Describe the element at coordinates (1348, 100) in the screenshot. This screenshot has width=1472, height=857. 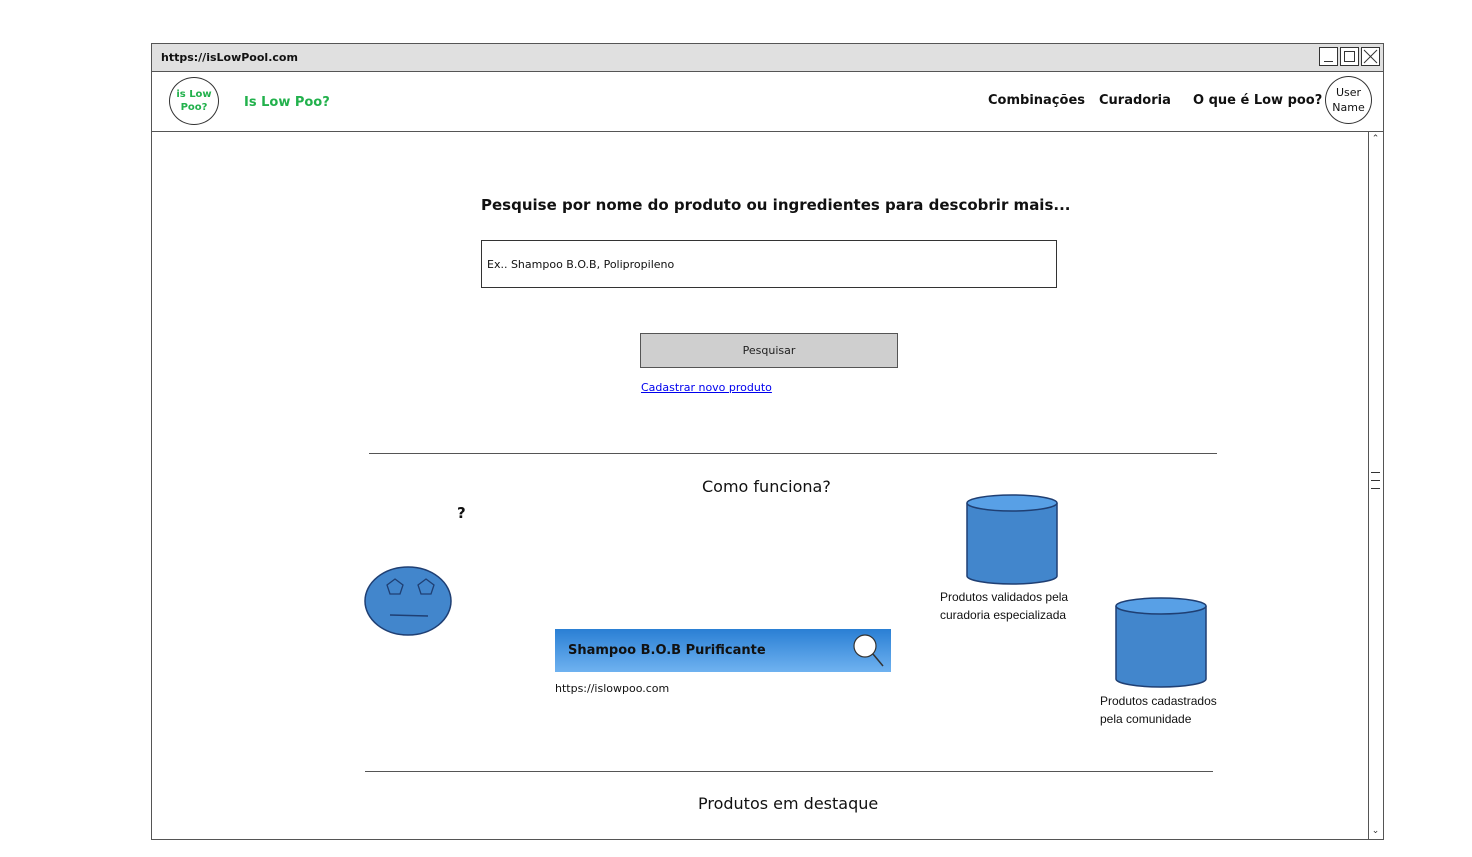
I see `user-avatar: User Name` at that location.